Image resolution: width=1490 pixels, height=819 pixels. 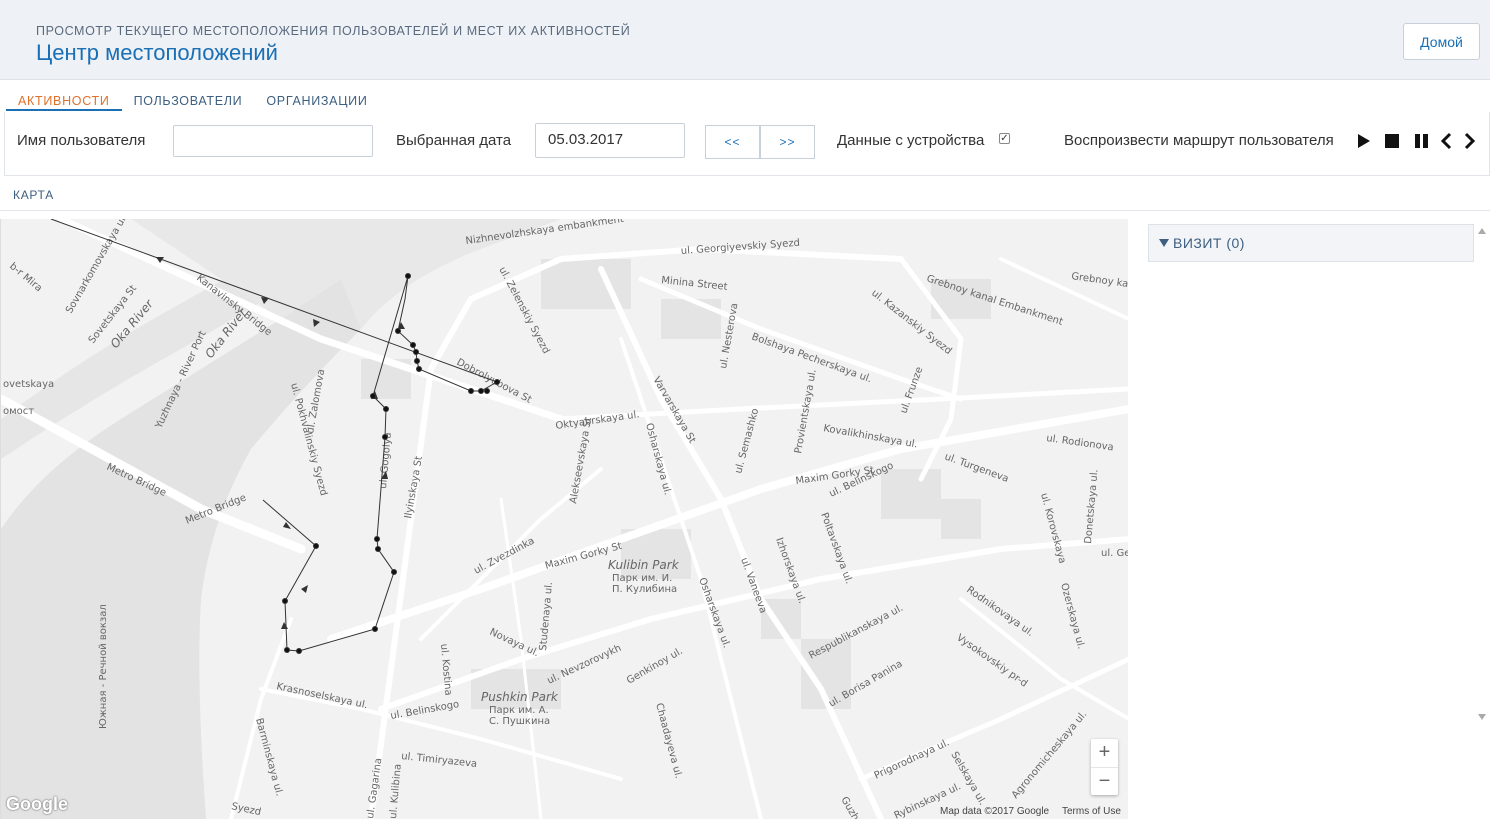 What do you see at coordinates (81, 140) in the screenshot?
I see `username-label: Имя пользователя` at bounding box center [81, 140].